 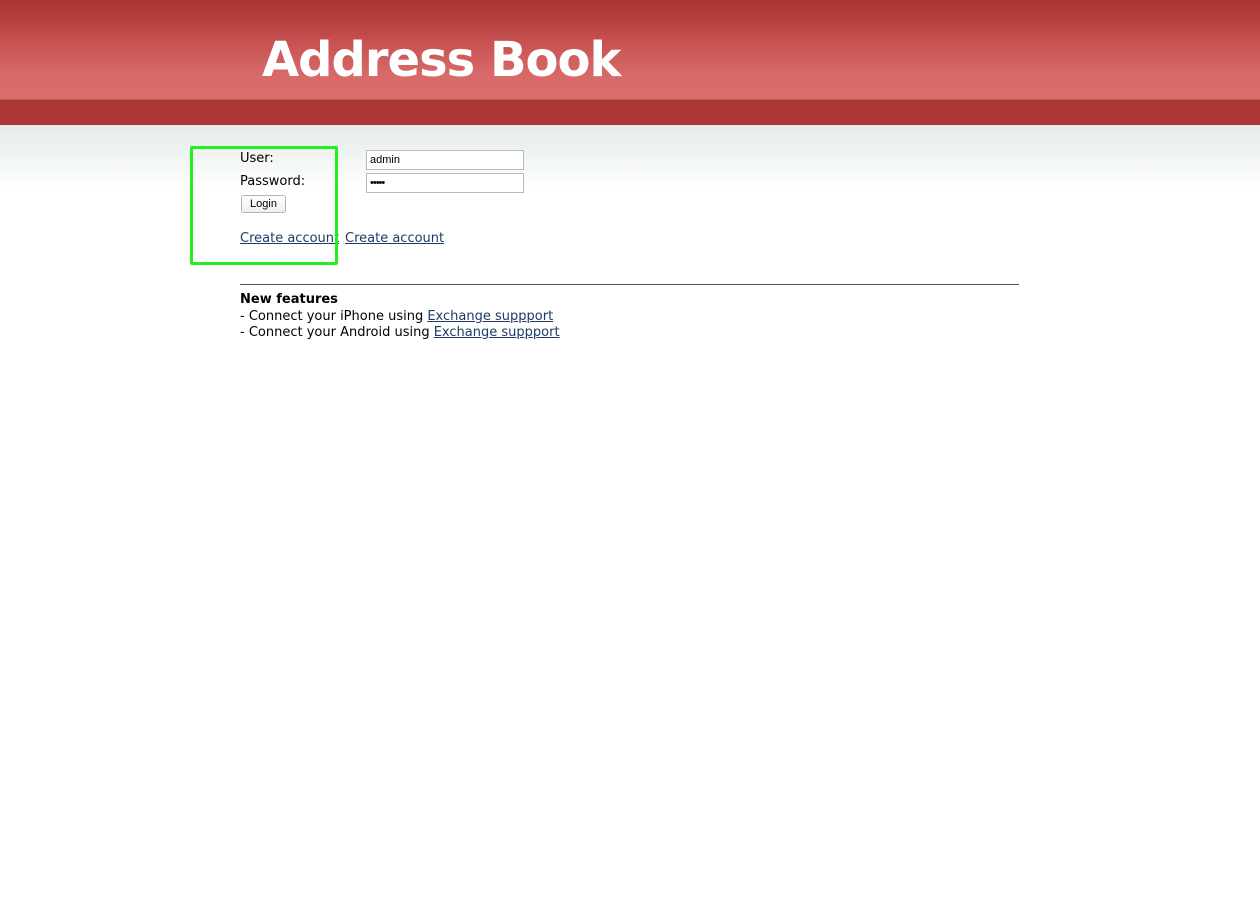 What do you see at coordinates (629, 284) in the screenshot?
I see `divider` at bounding box center [629, 284].